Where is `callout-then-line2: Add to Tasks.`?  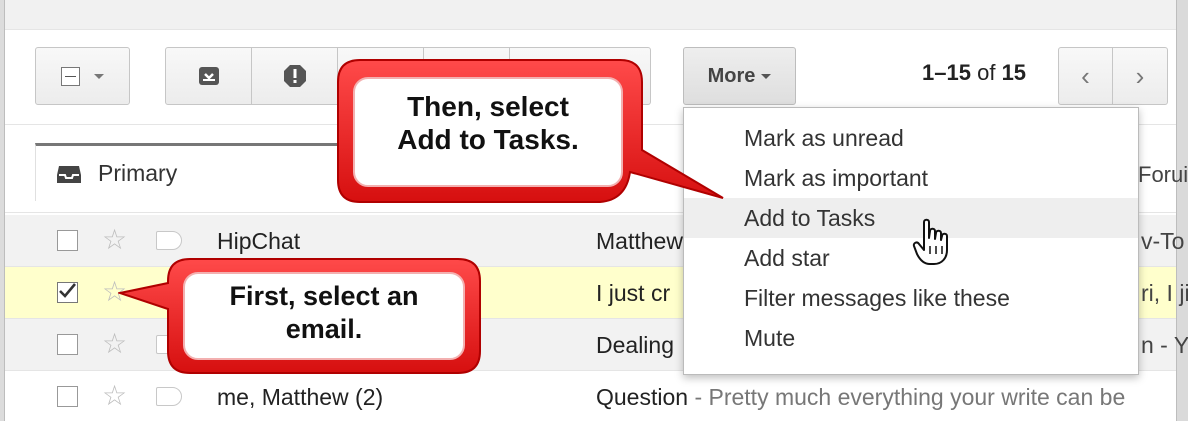 callout-then-line2: Add to Tasks. is located at coordinates (488, 139).